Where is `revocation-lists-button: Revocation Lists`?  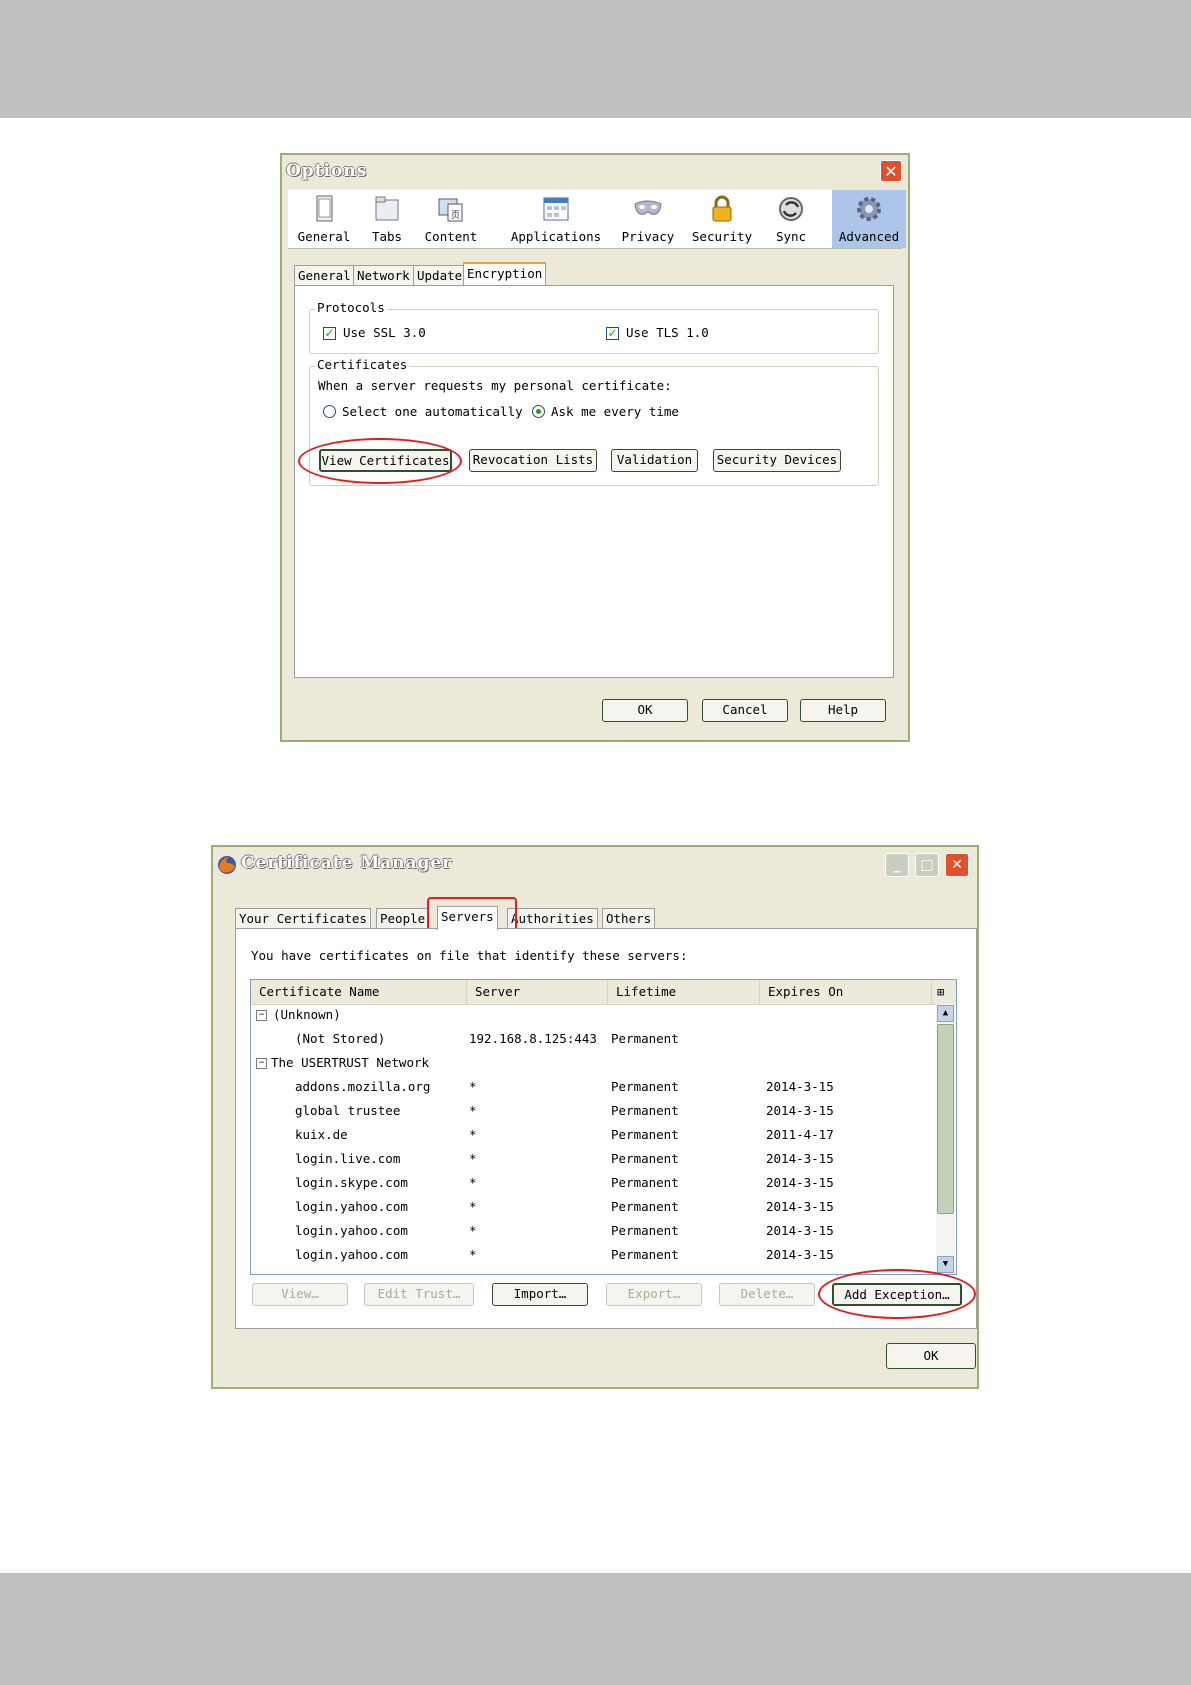
revocation-lists-button: Revocation Lists is located at coordinates (533, 460).